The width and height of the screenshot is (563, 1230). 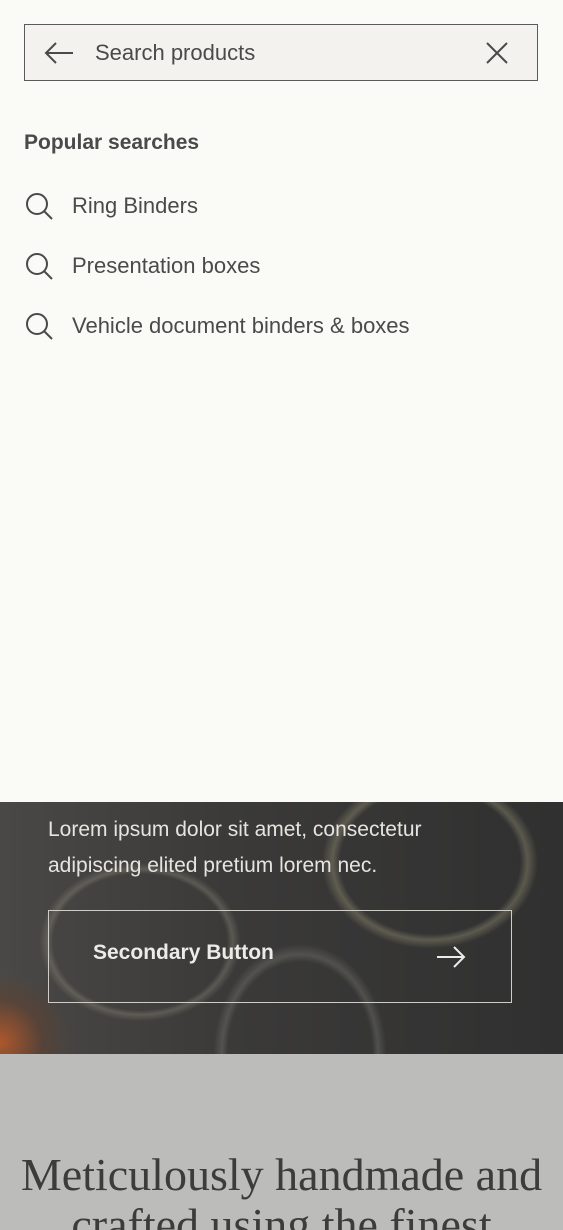 I want to click on popular-search-item: Presentation boxes, so click(x=217, y=276).